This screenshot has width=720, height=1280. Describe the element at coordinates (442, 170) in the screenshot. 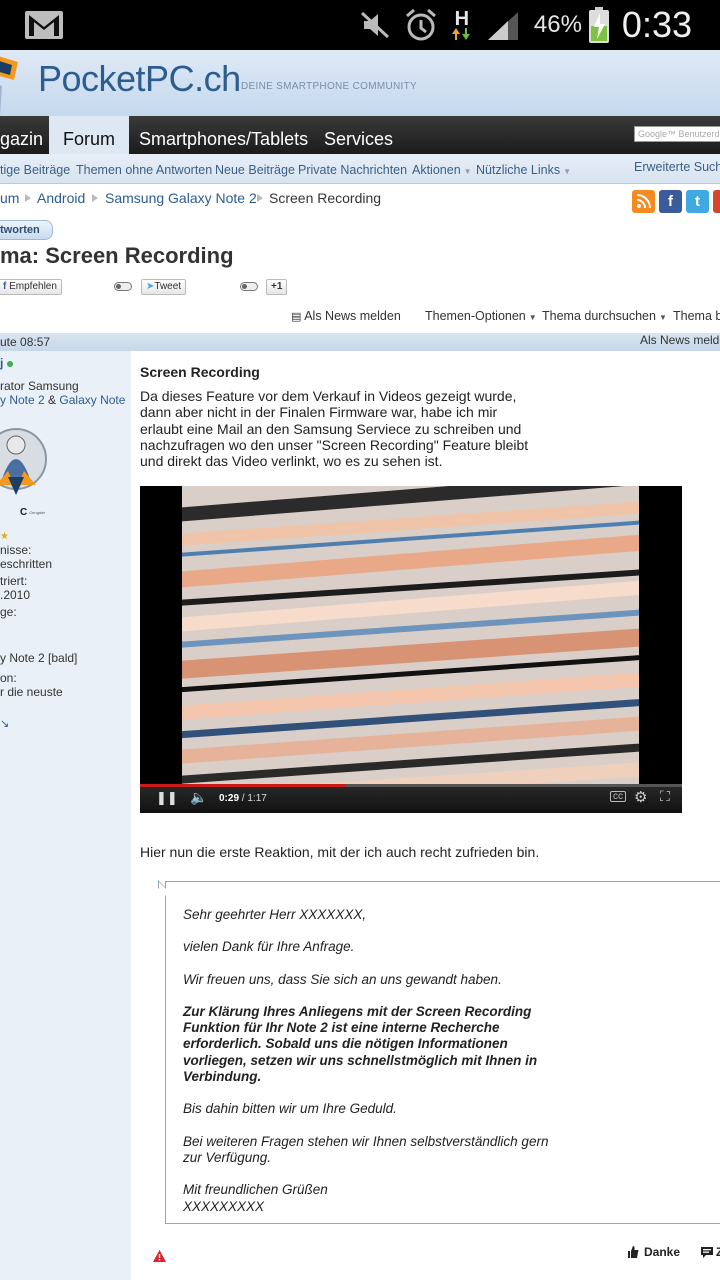

I see `subnav-dropdown-aktionen: Aktionen ▼` at that location.